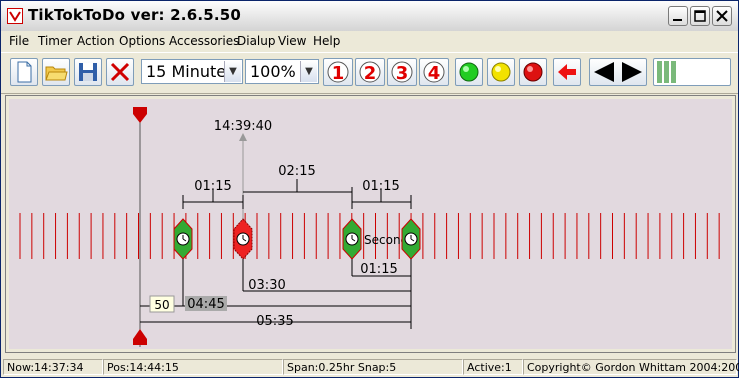 The width and height of the screenshot is (739, 378). I want to click on delete-x-icon, so click(120, 72).